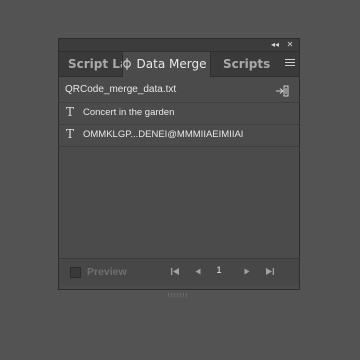 The height and width of the screenshot is (360, 360). I want to click on data-source-row: QRCode_merge_data.txt, so click(179, 91).